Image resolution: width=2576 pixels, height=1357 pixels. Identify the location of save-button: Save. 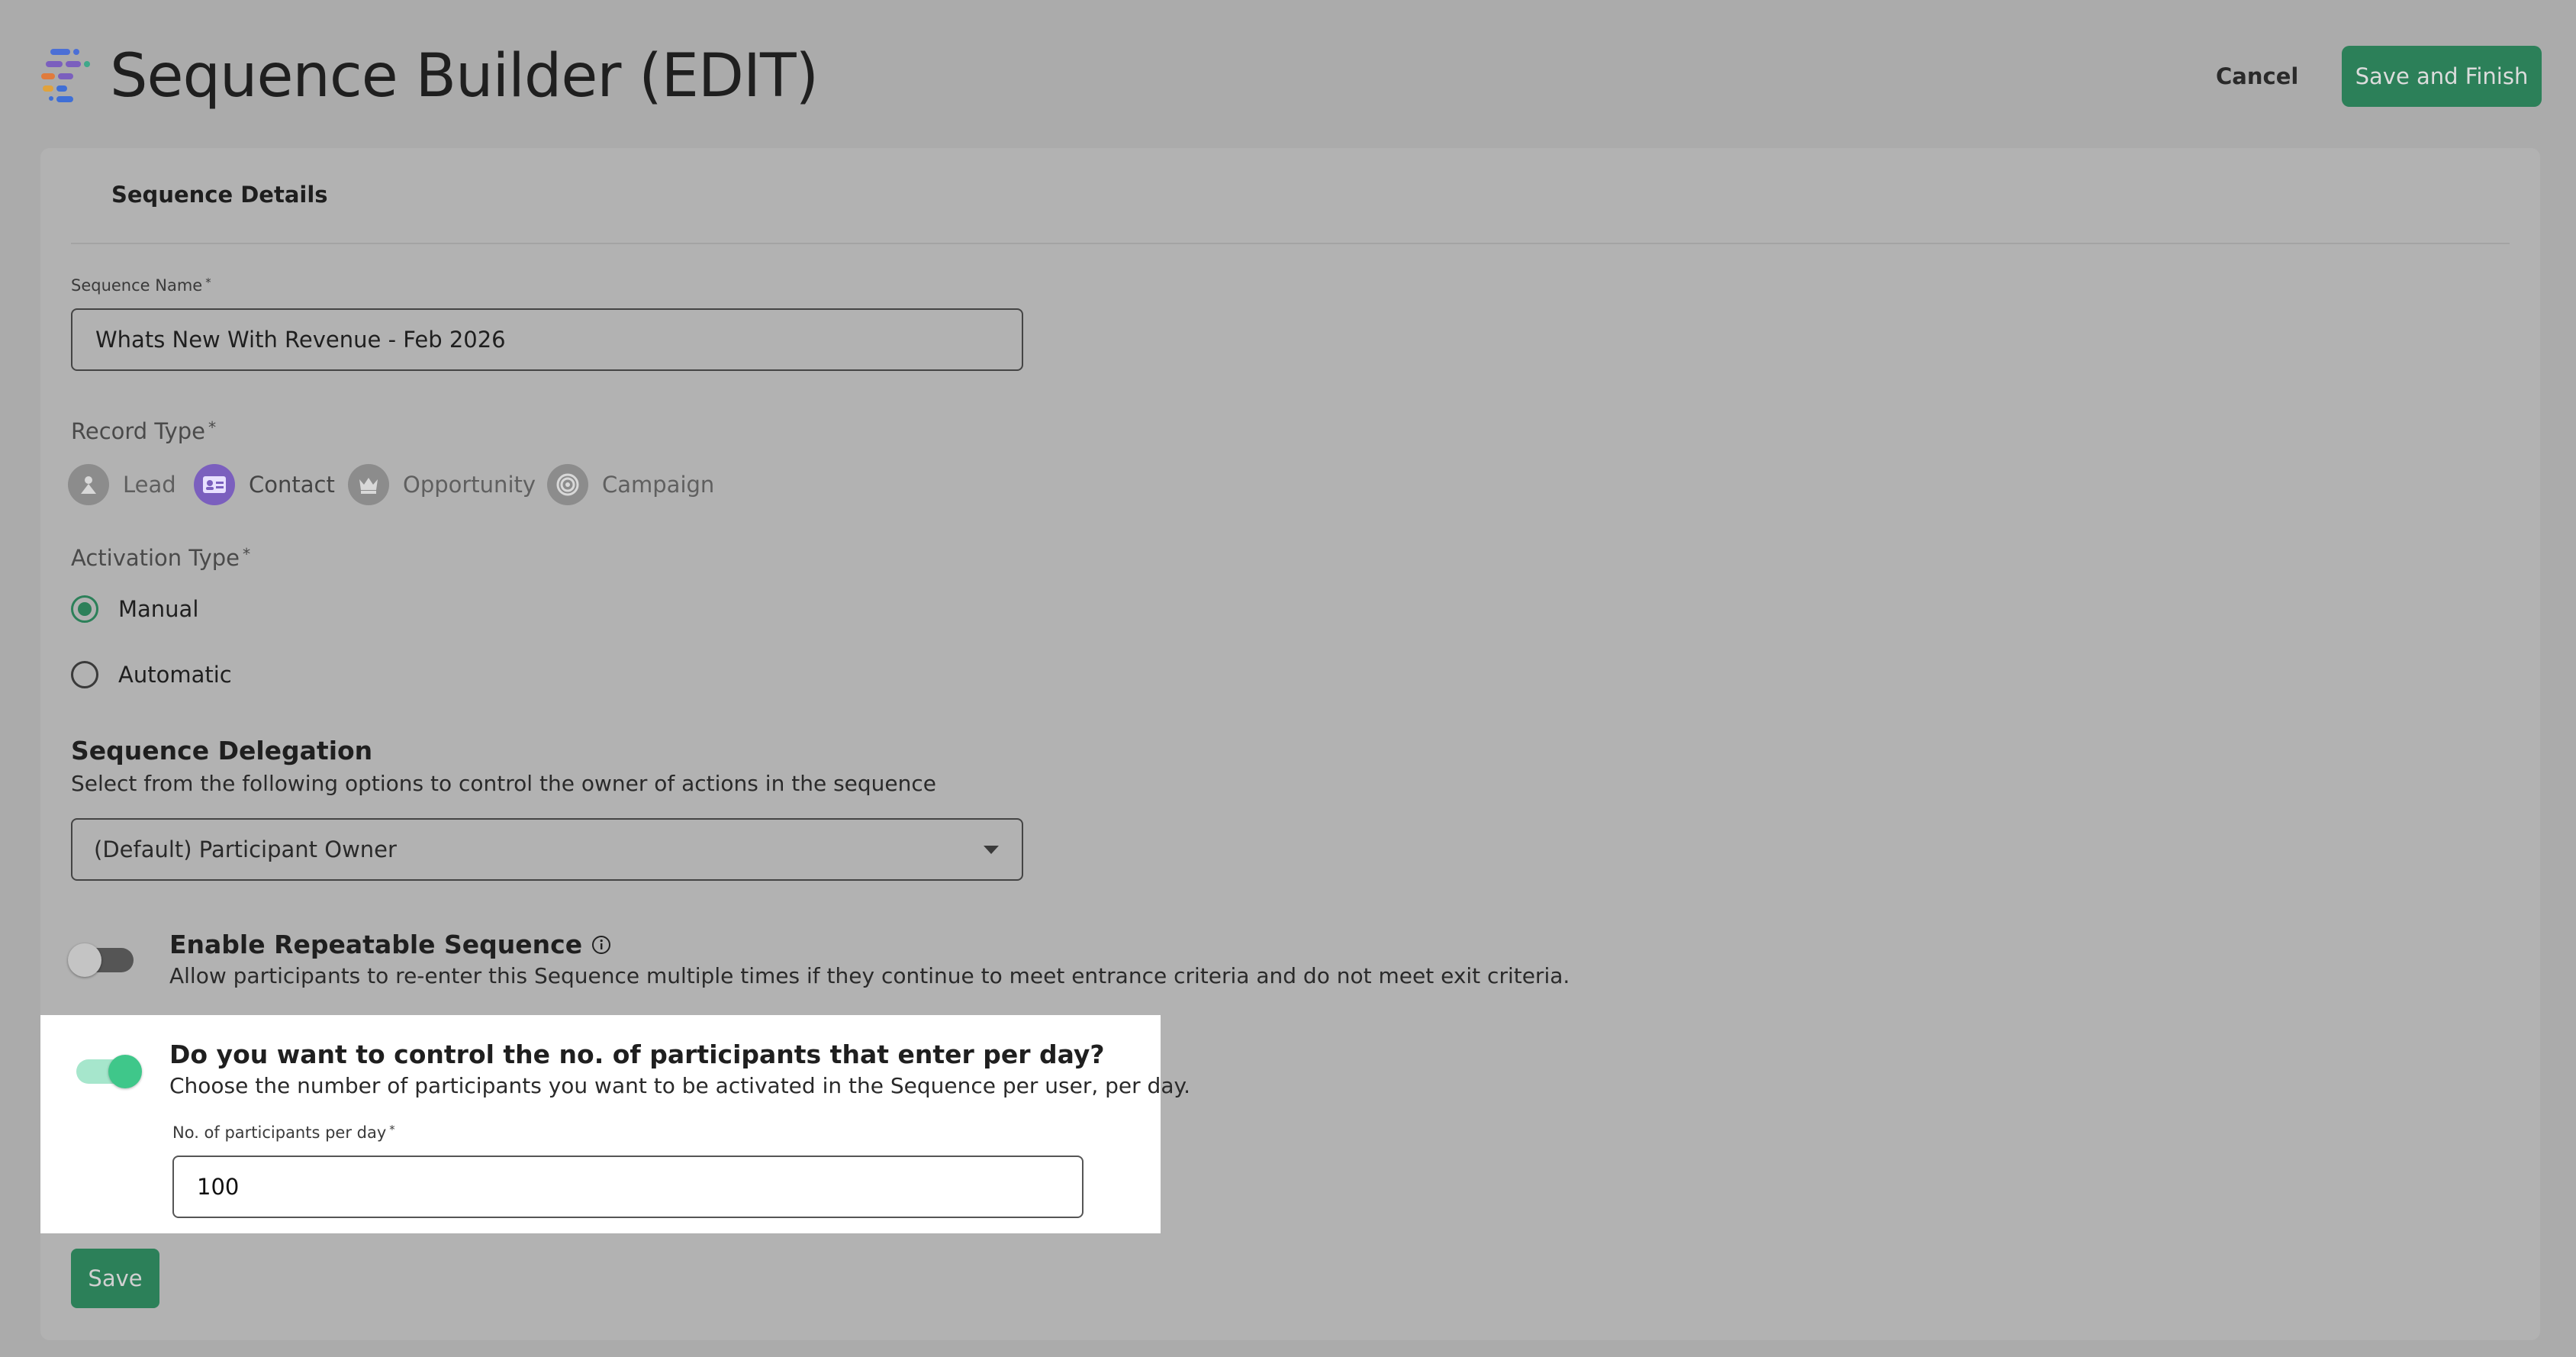
(115, 1278).